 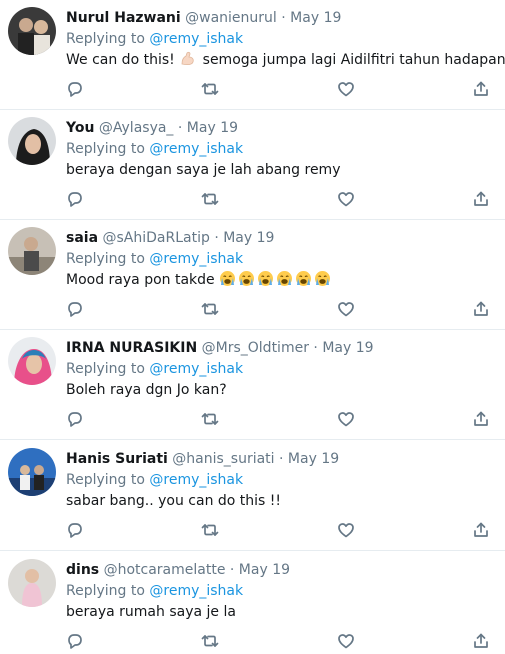 What do you see at coordinates (82, 570) in the screenshot?
I see `display-name: dins` at bounding box center [82, 570].